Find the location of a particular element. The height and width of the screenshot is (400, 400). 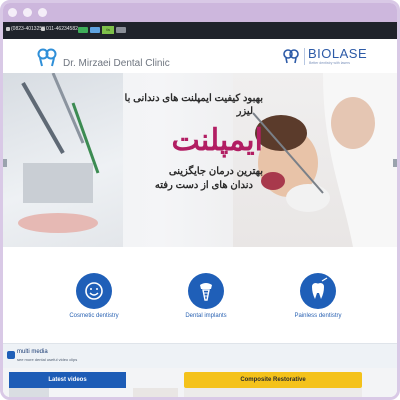

dental-tools-illustration is located at coordinates (59, 153).